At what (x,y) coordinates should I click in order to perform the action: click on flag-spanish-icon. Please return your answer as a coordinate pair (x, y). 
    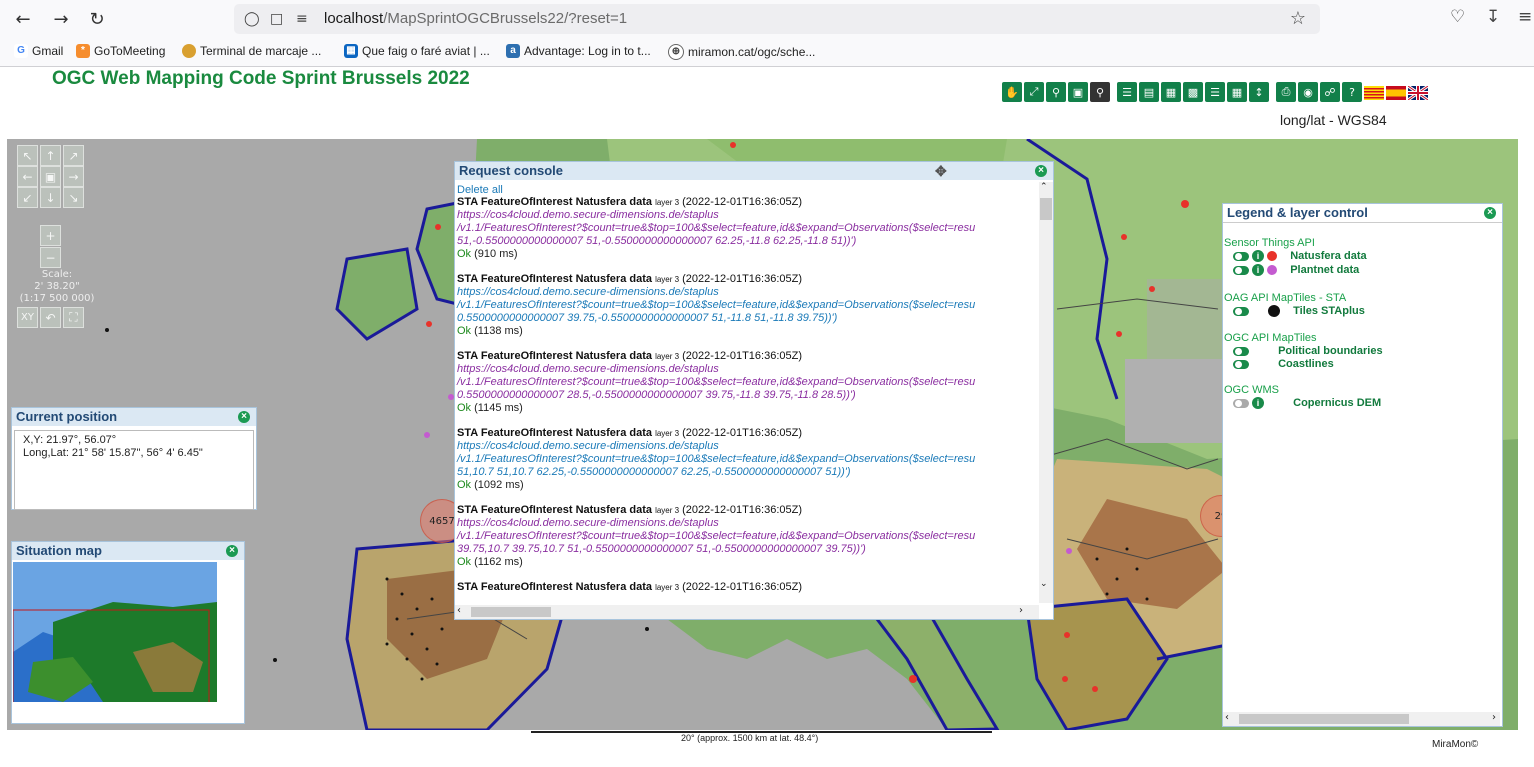
    Looking at the image, I should click on (1396, 93).